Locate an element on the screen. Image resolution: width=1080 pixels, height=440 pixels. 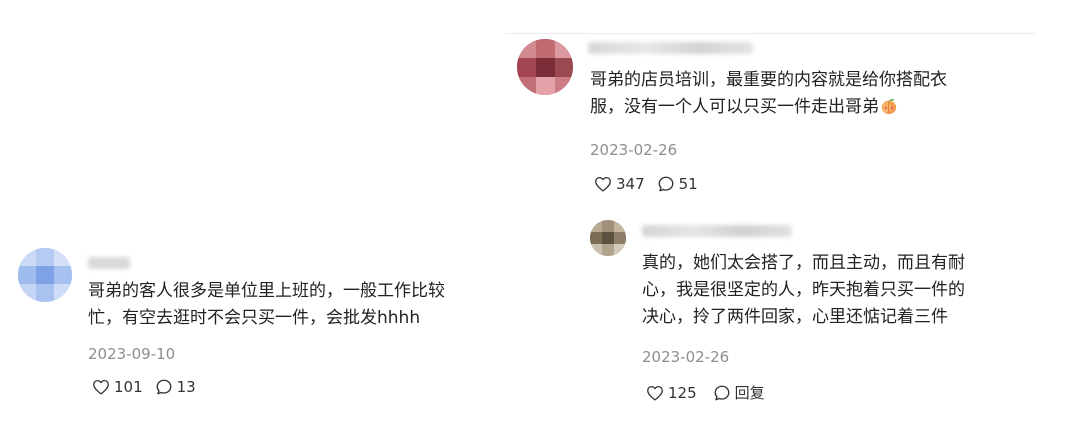
like-count: 125 is located at coordinates (682, 392).